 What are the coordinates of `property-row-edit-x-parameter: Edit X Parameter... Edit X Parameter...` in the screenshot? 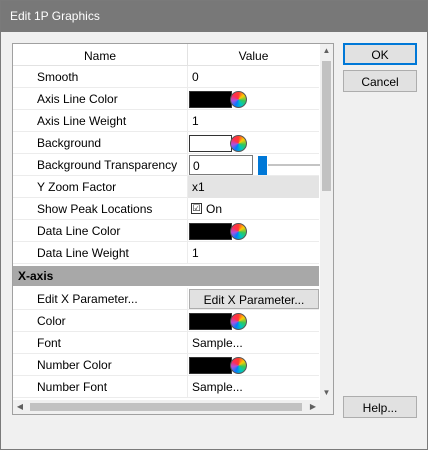 It's located at (166, 299).